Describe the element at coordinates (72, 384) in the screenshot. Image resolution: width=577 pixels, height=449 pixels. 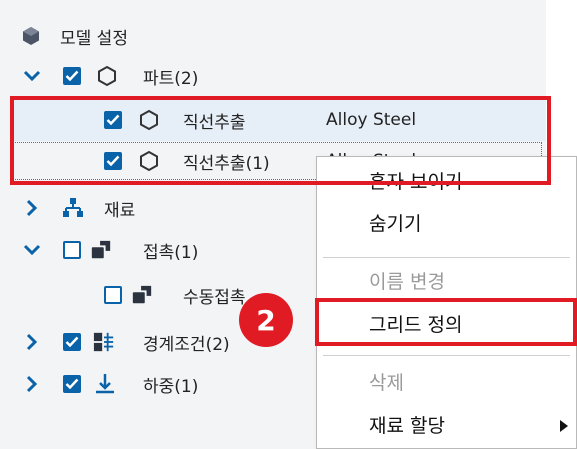
I see `loads-checkbox` at that location.